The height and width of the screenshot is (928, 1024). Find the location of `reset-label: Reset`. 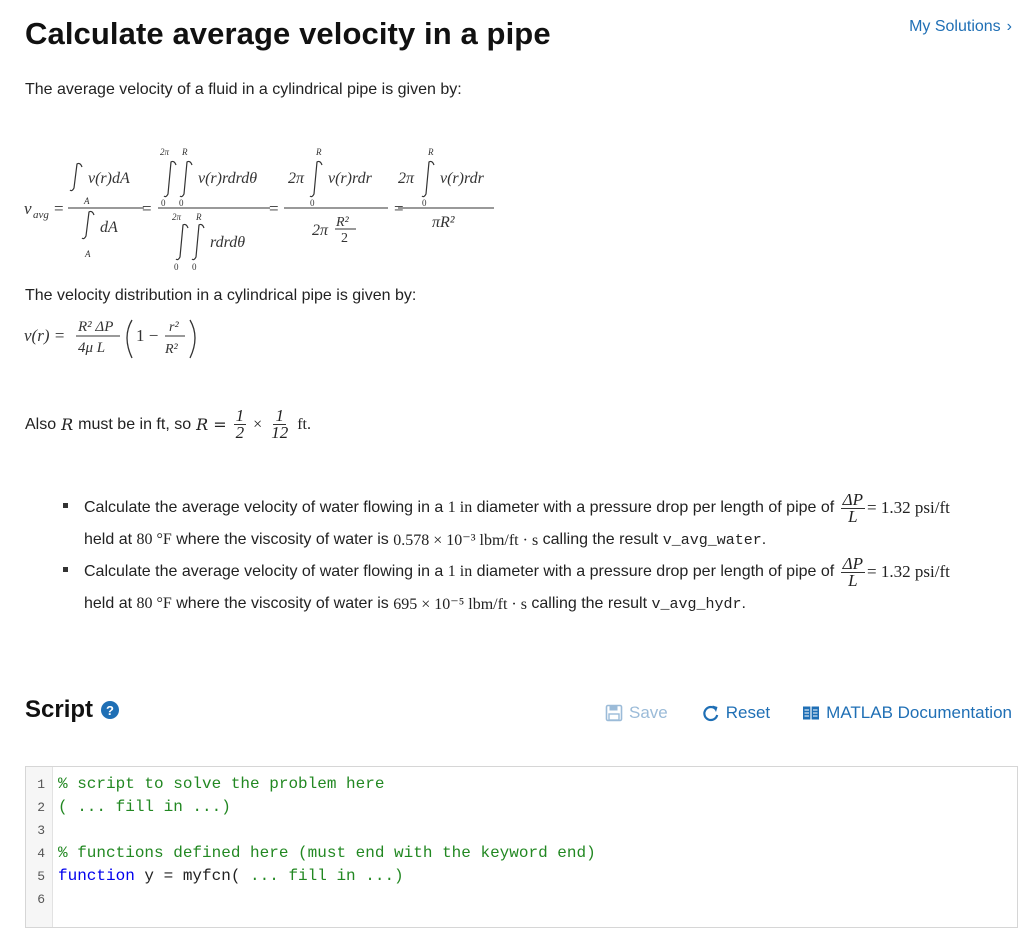

reset-label: Reset is located at coordinates (748, 712).